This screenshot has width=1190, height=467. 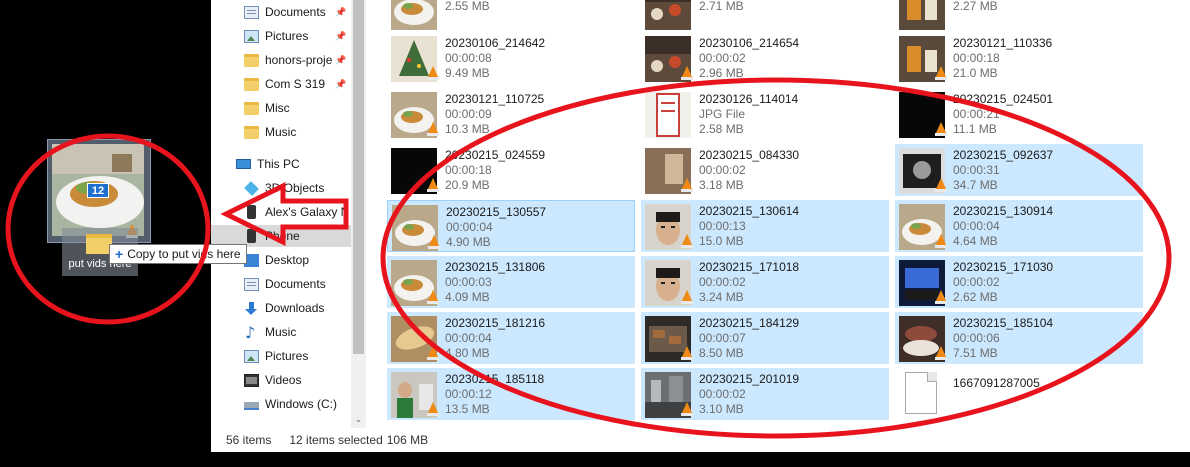 I want to click on selected-size: 106 MB, so click(x=407, y=440).